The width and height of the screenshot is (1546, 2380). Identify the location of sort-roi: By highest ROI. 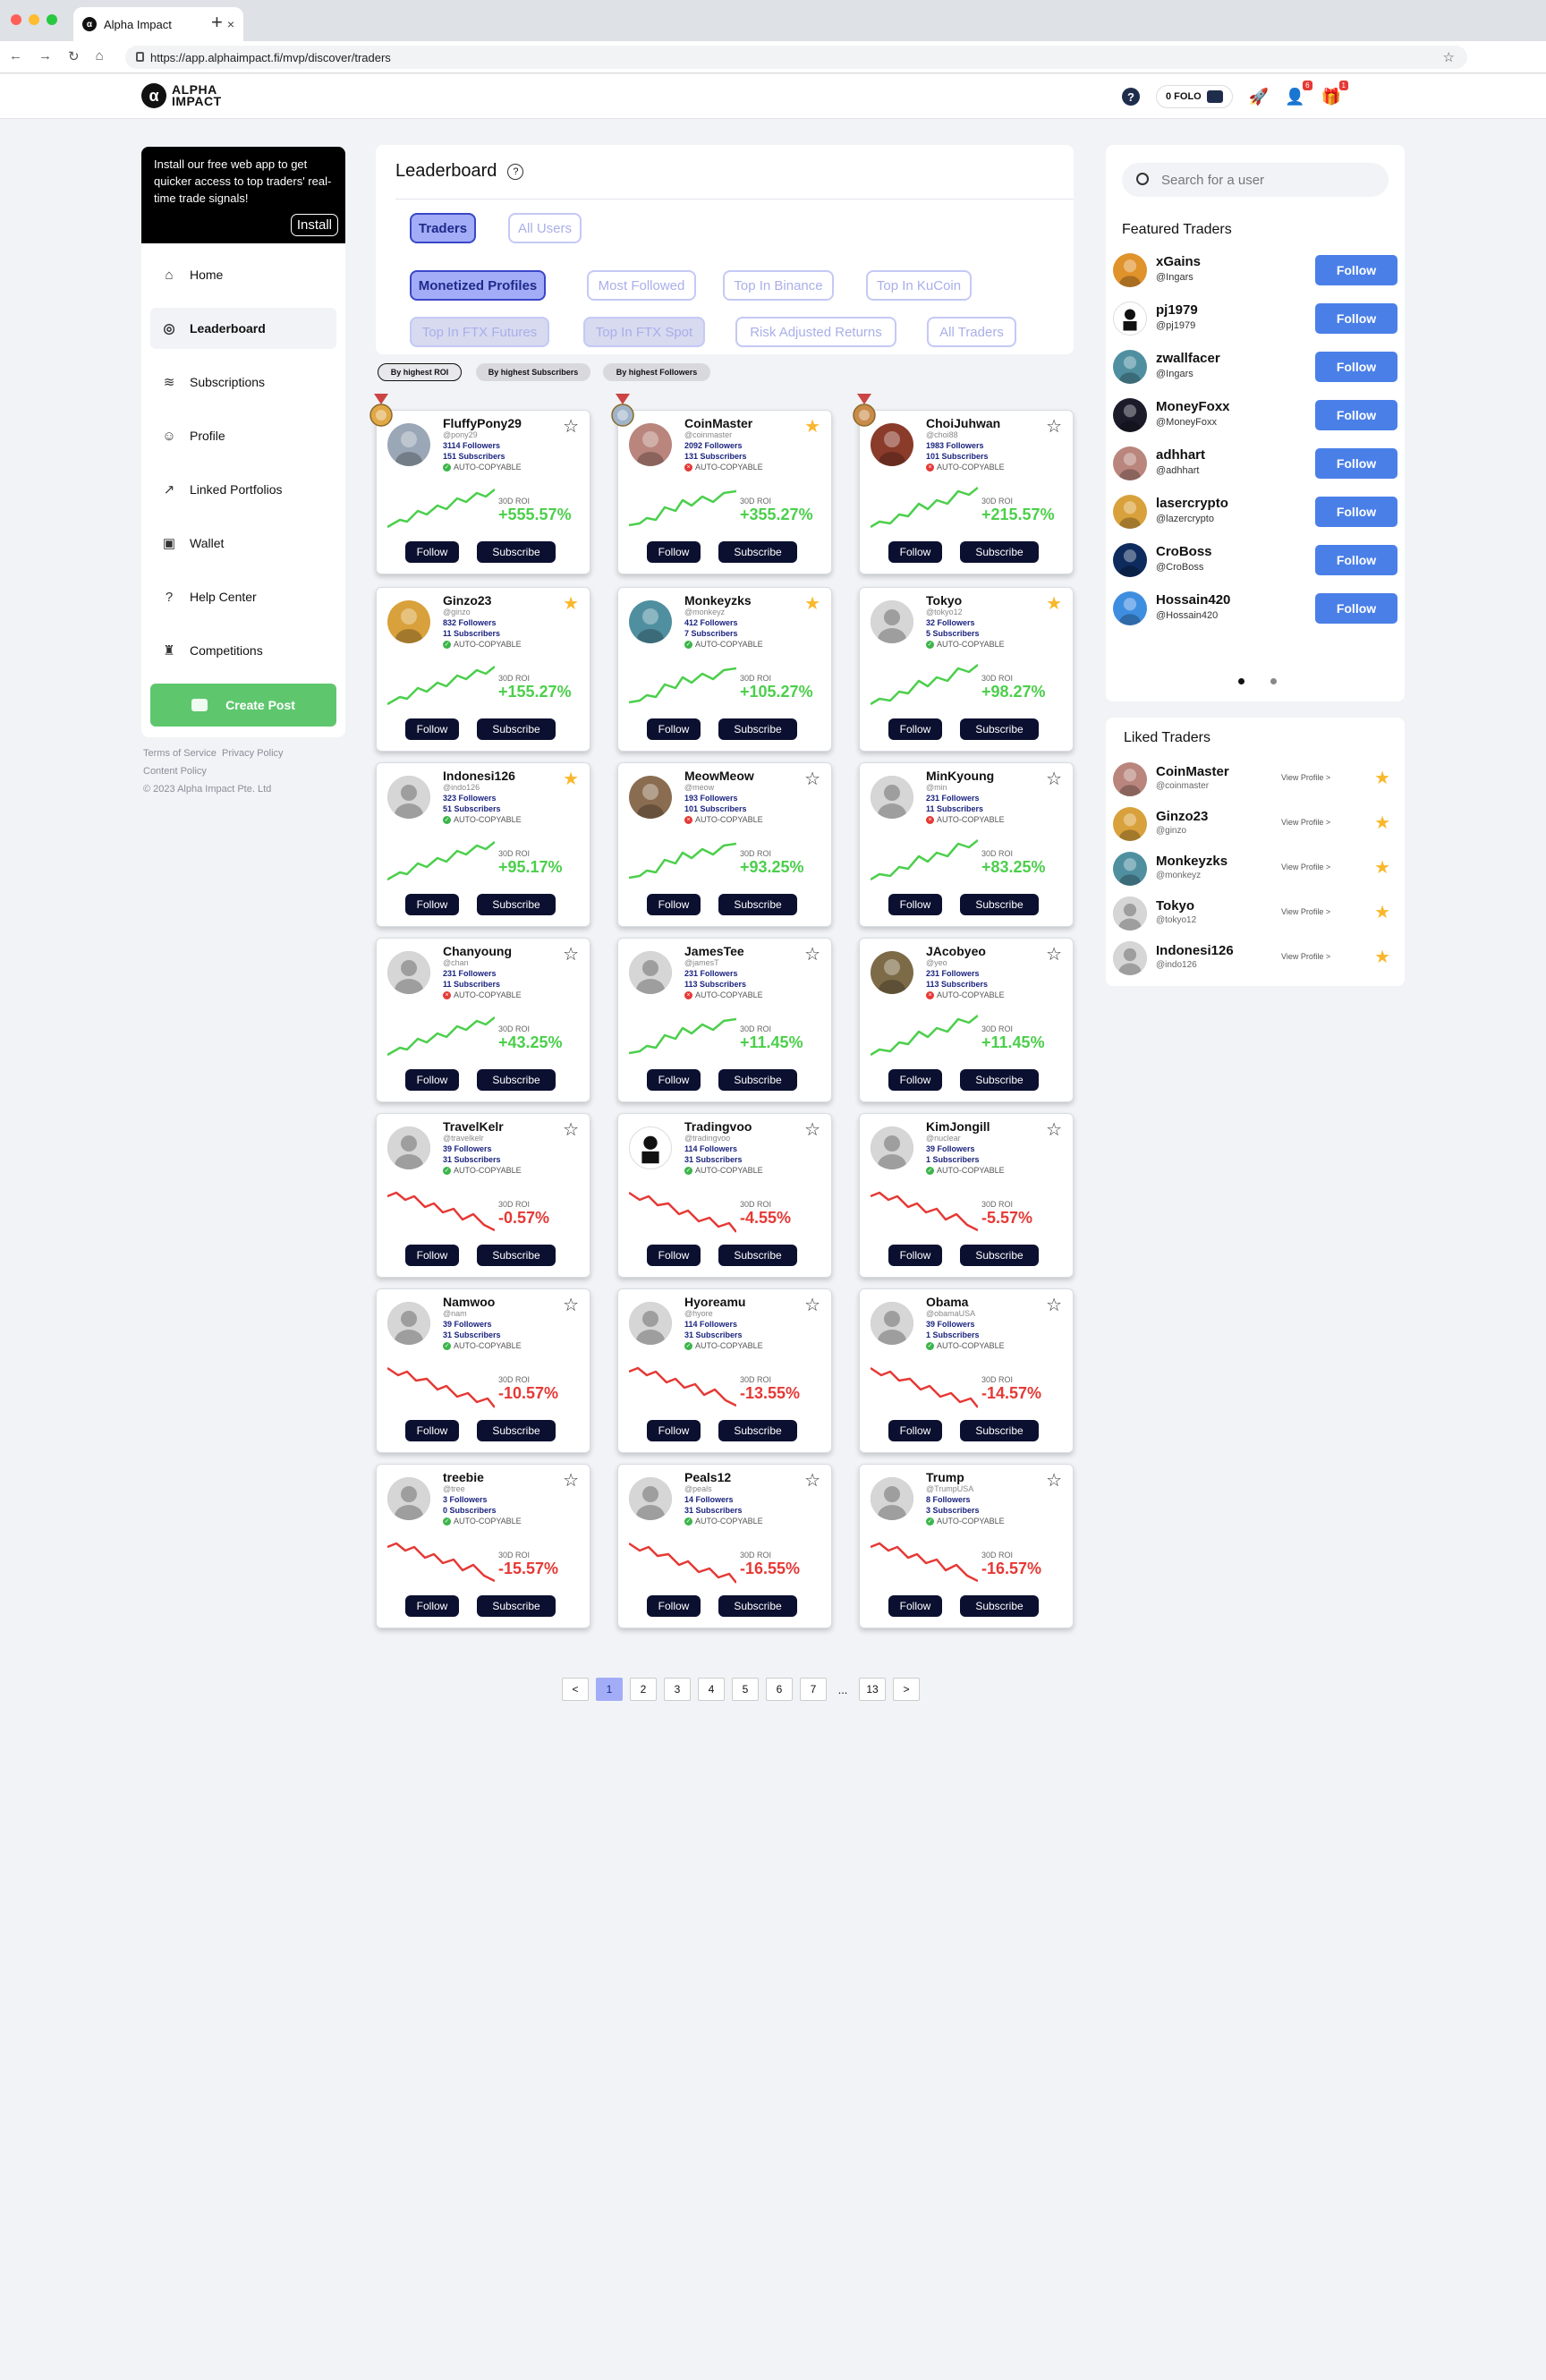
(420, 372).